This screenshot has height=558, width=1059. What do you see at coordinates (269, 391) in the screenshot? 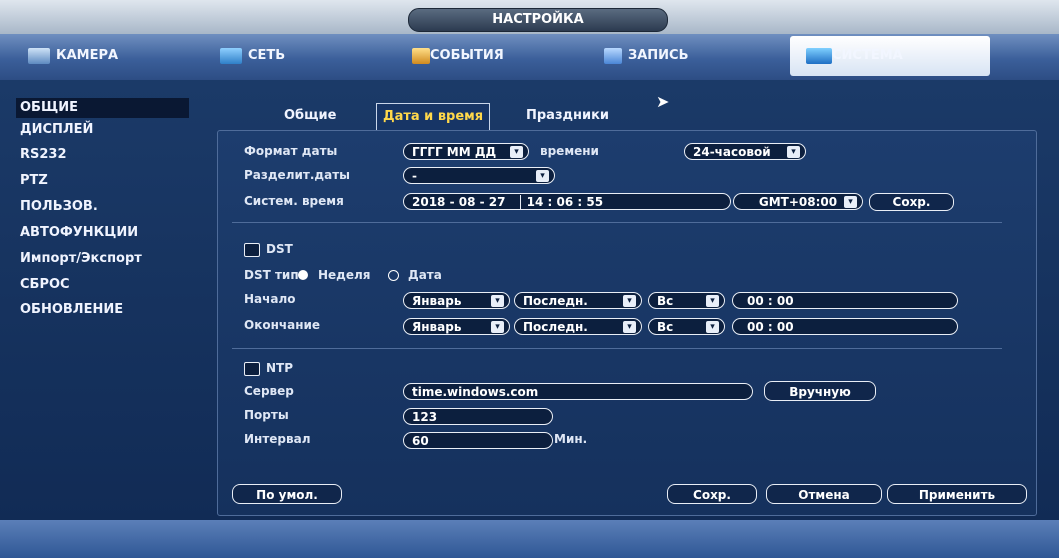
I see `server-label: Сервер` at bounding box center [269, 391].